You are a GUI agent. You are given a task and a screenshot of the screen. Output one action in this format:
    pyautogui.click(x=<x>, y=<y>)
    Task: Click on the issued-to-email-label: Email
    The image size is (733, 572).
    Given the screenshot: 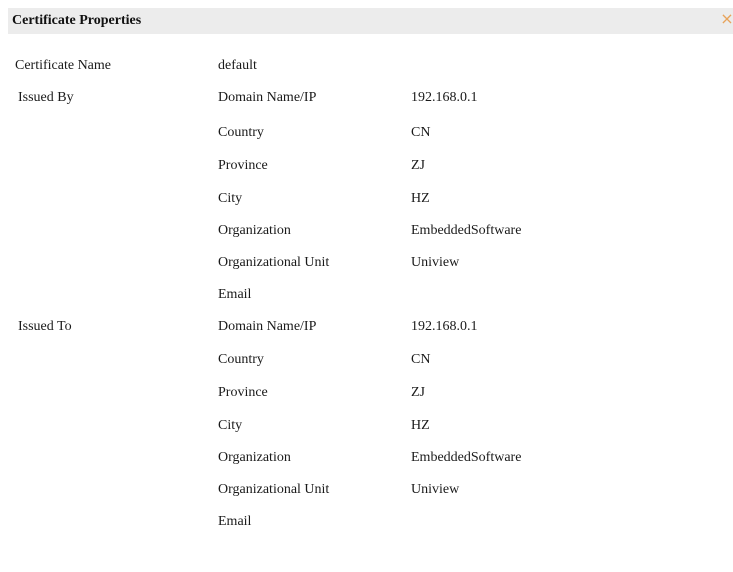 What is the action you would take?
    pyautogui.click(x=235, y=521)
    